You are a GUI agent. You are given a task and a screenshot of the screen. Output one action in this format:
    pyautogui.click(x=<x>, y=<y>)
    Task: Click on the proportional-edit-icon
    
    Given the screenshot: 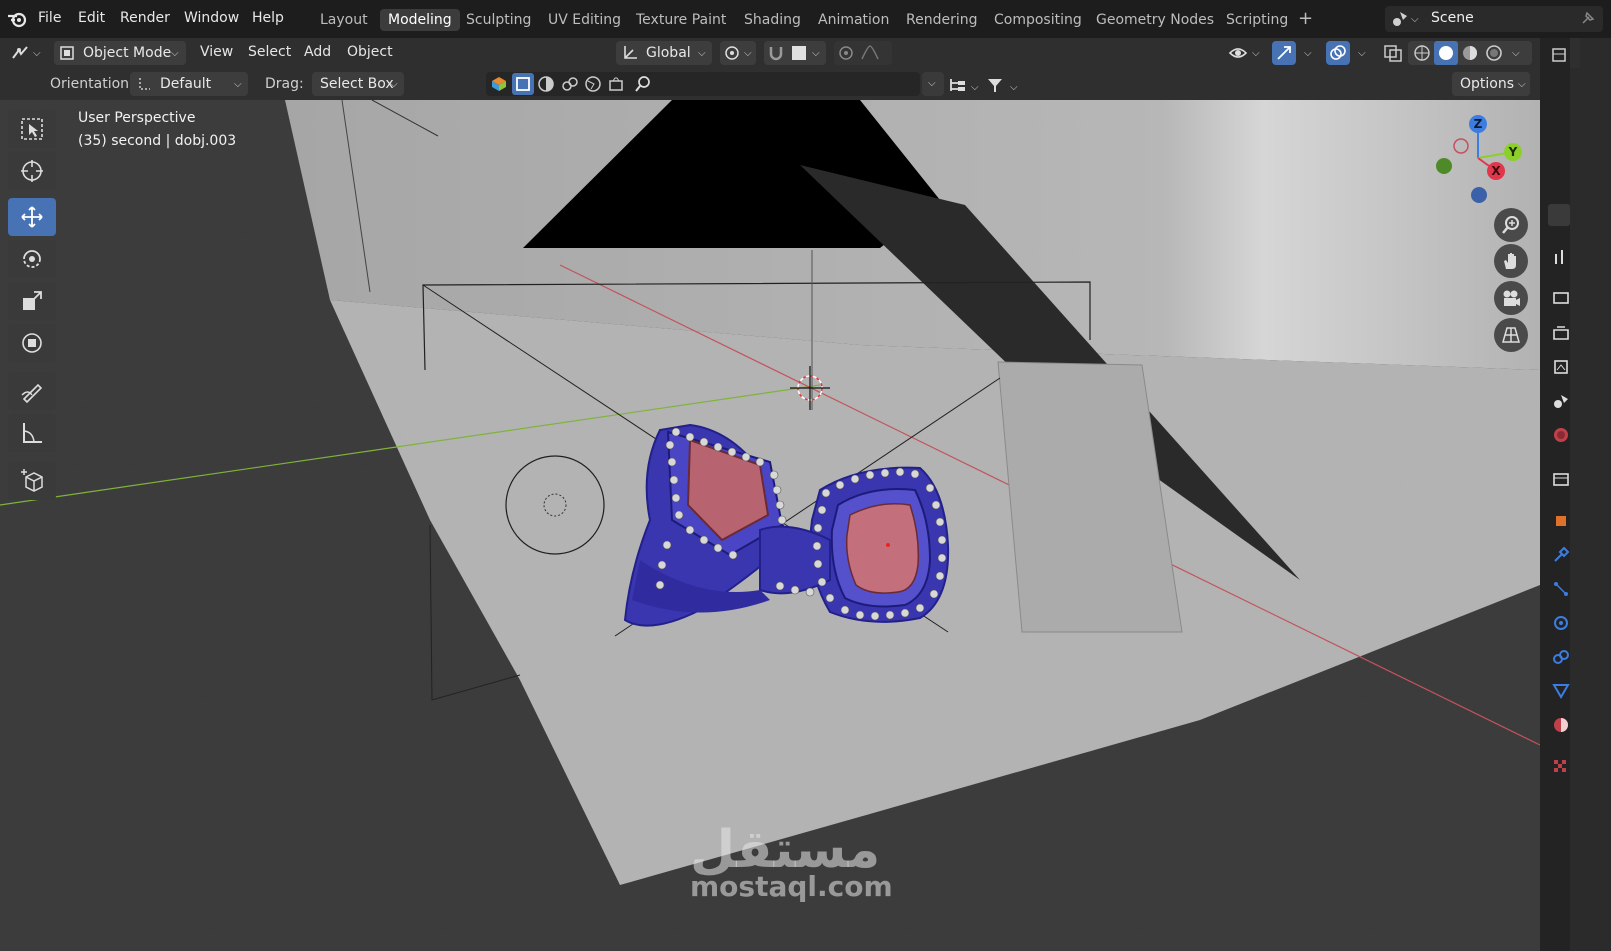 What is the action you would take?
    pyautogui.click(x=846, y=53)
    